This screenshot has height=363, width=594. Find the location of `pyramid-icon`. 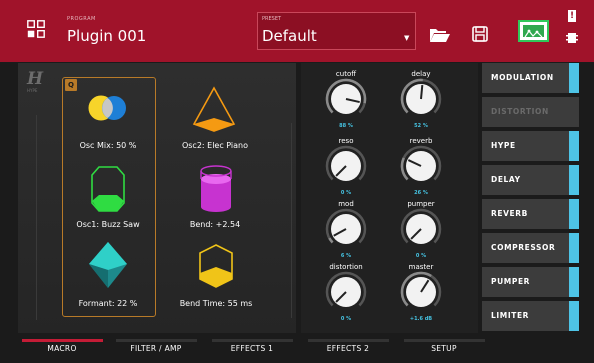

pyramid-icon is located at coordinates (214, 109).